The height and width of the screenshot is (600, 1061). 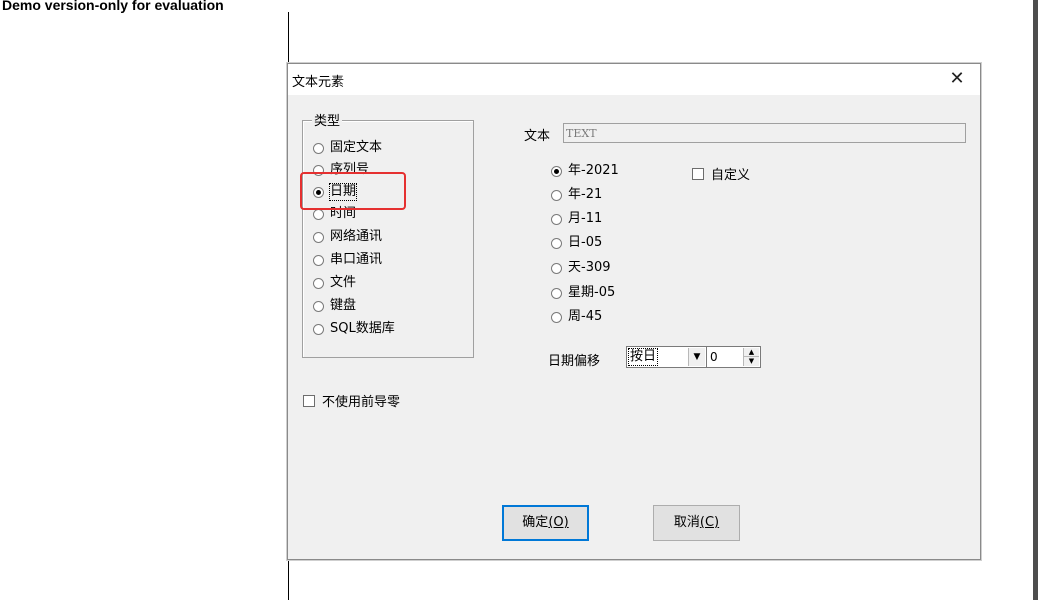 I want to click on date-offset-label: 日期偏移, so click(x=574, y=361).